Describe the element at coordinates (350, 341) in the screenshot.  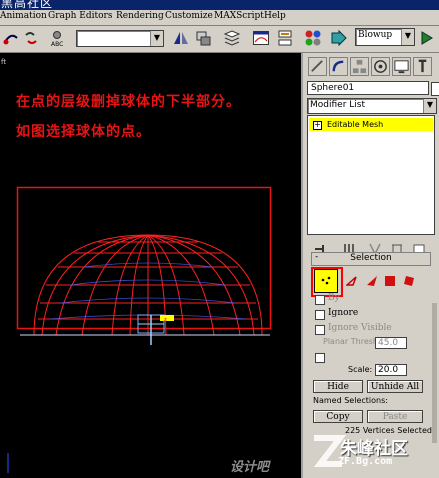
I see `planar-thresh-label: Planar Thresh` at that location.